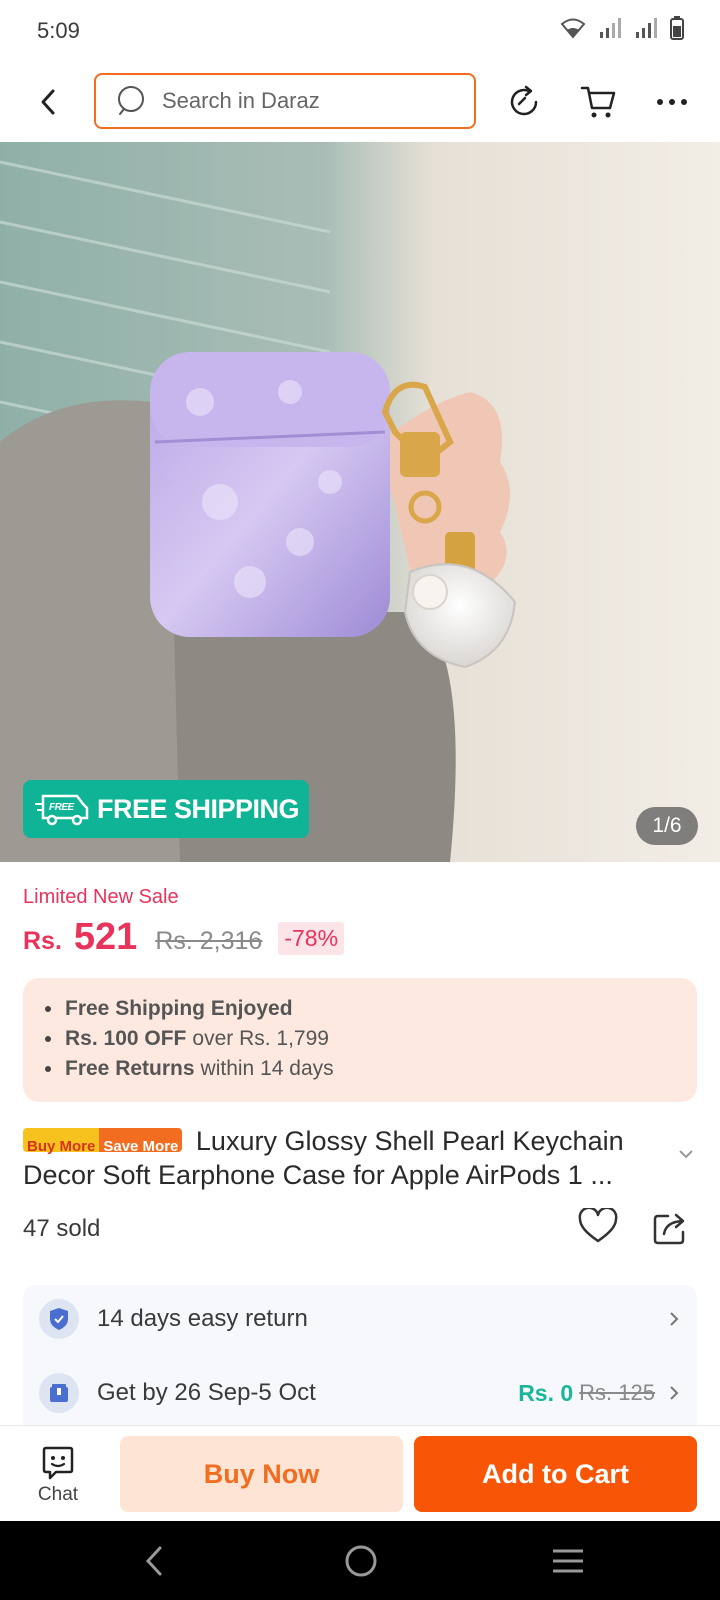 This screenshot has width=720, height=1600. Describe the element at coordinates (58, 1494) in the screenshot. I see `chat-label: Chat` at that location.